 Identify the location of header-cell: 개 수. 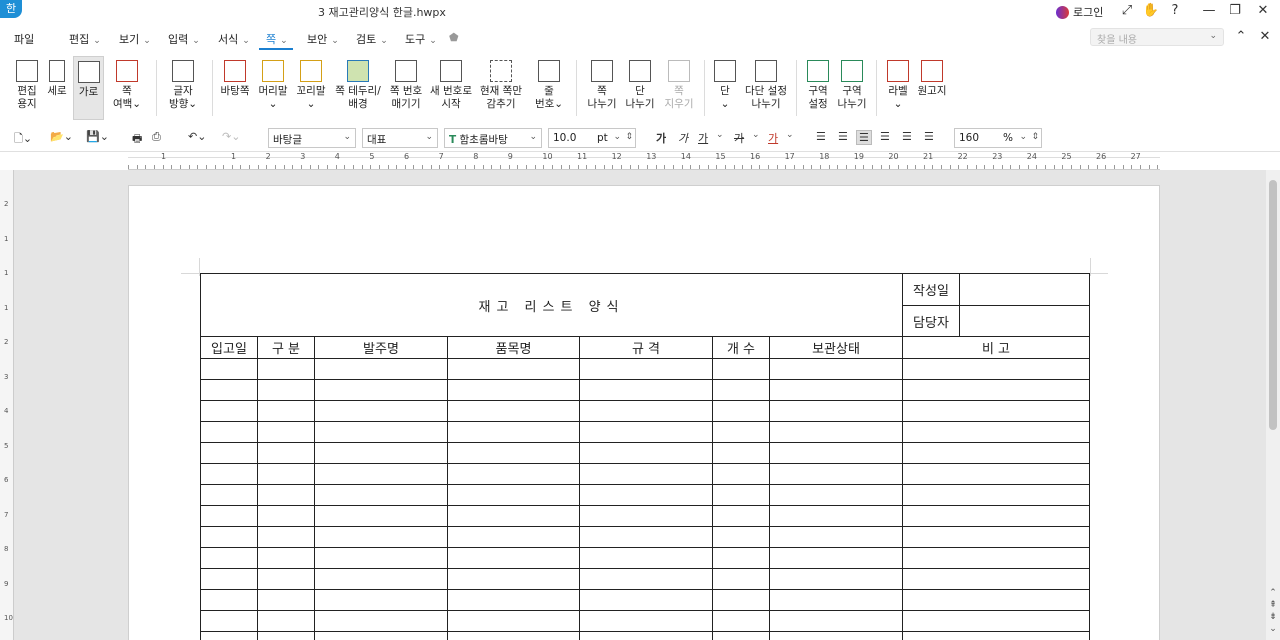
(741, 347).